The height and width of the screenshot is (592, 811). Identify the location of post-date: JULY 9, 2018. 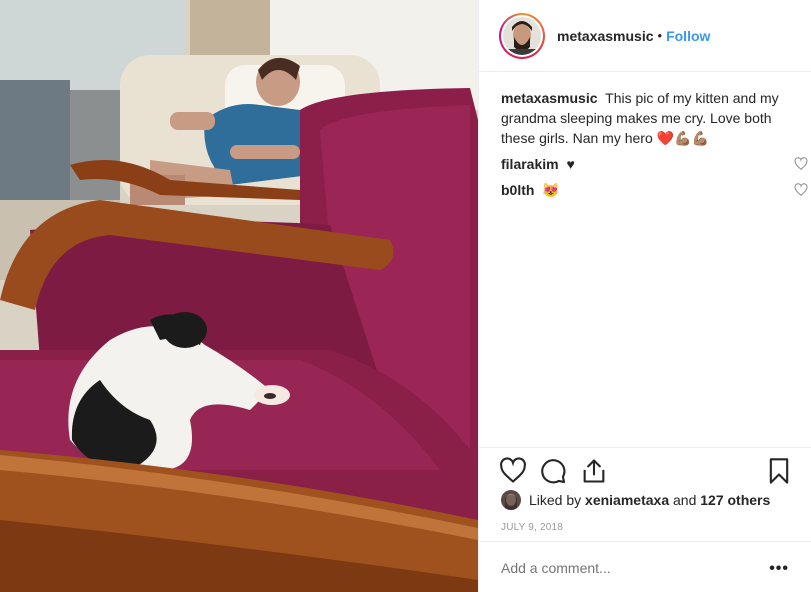
(532, 527).